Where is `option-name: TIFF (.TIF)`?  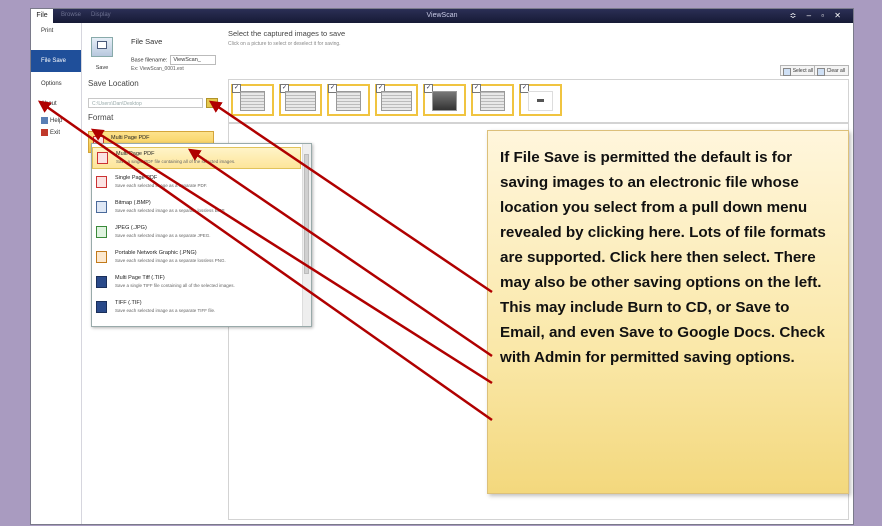 option-name: TIFF (.TIF) is located at coordinates (128, 303).